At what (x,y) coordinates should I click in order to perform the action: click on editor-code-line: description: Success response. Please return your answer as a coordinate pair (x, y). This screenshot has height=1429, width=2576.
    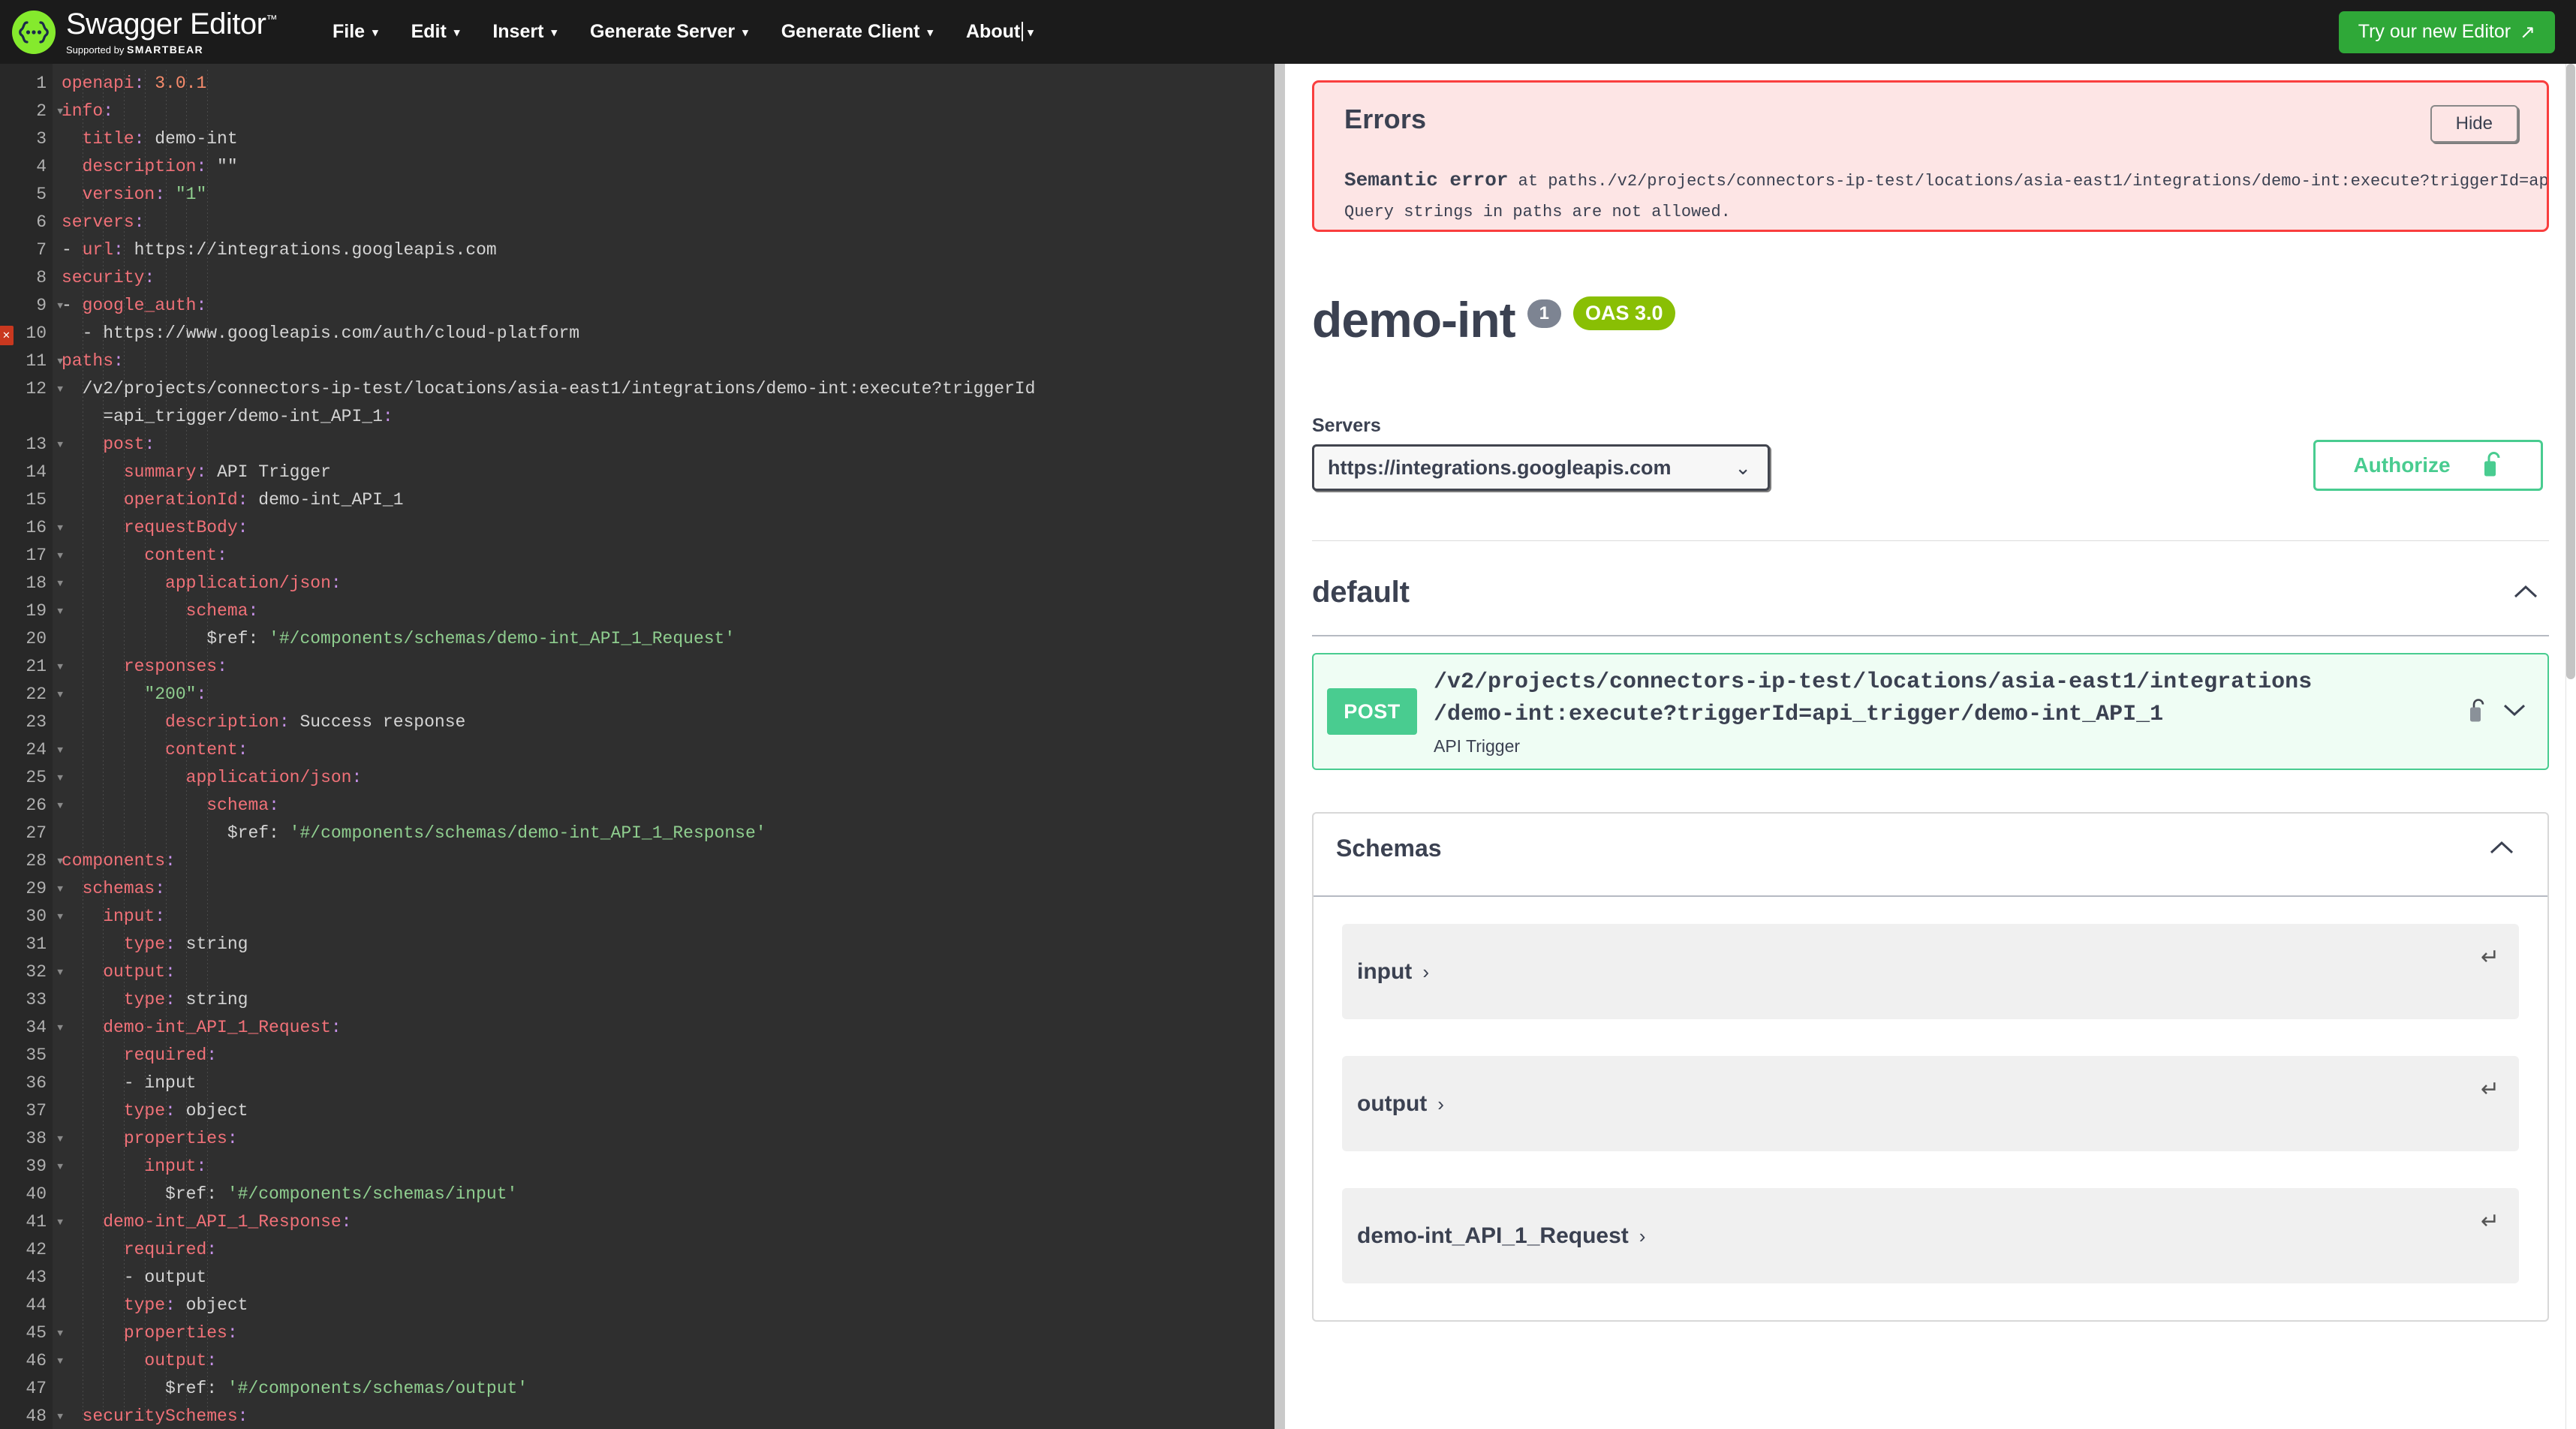
    Looking at the image, I should click on (668, 722).